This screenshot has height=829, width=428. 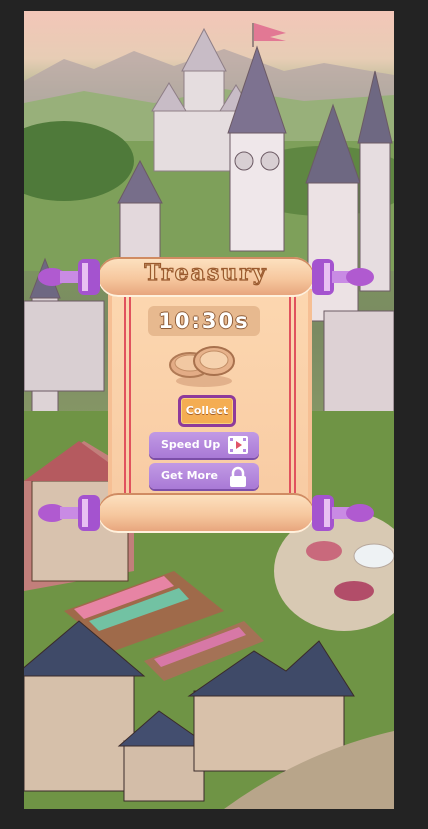 What do you see at coordinates (189, 475) in the screenshot?
I see `get-more-label: Get More` at bounding box center [189, 475].